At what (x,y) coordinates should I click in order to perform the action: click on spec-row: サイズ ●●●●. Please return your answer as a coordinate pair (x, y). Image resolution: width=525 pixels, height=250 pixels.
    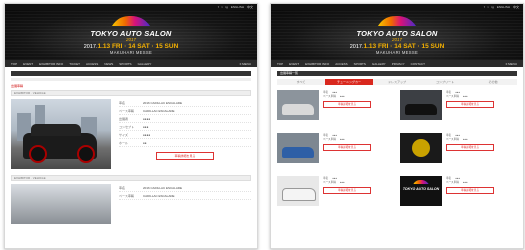
    Looking at the image, I should click on (185, 135).